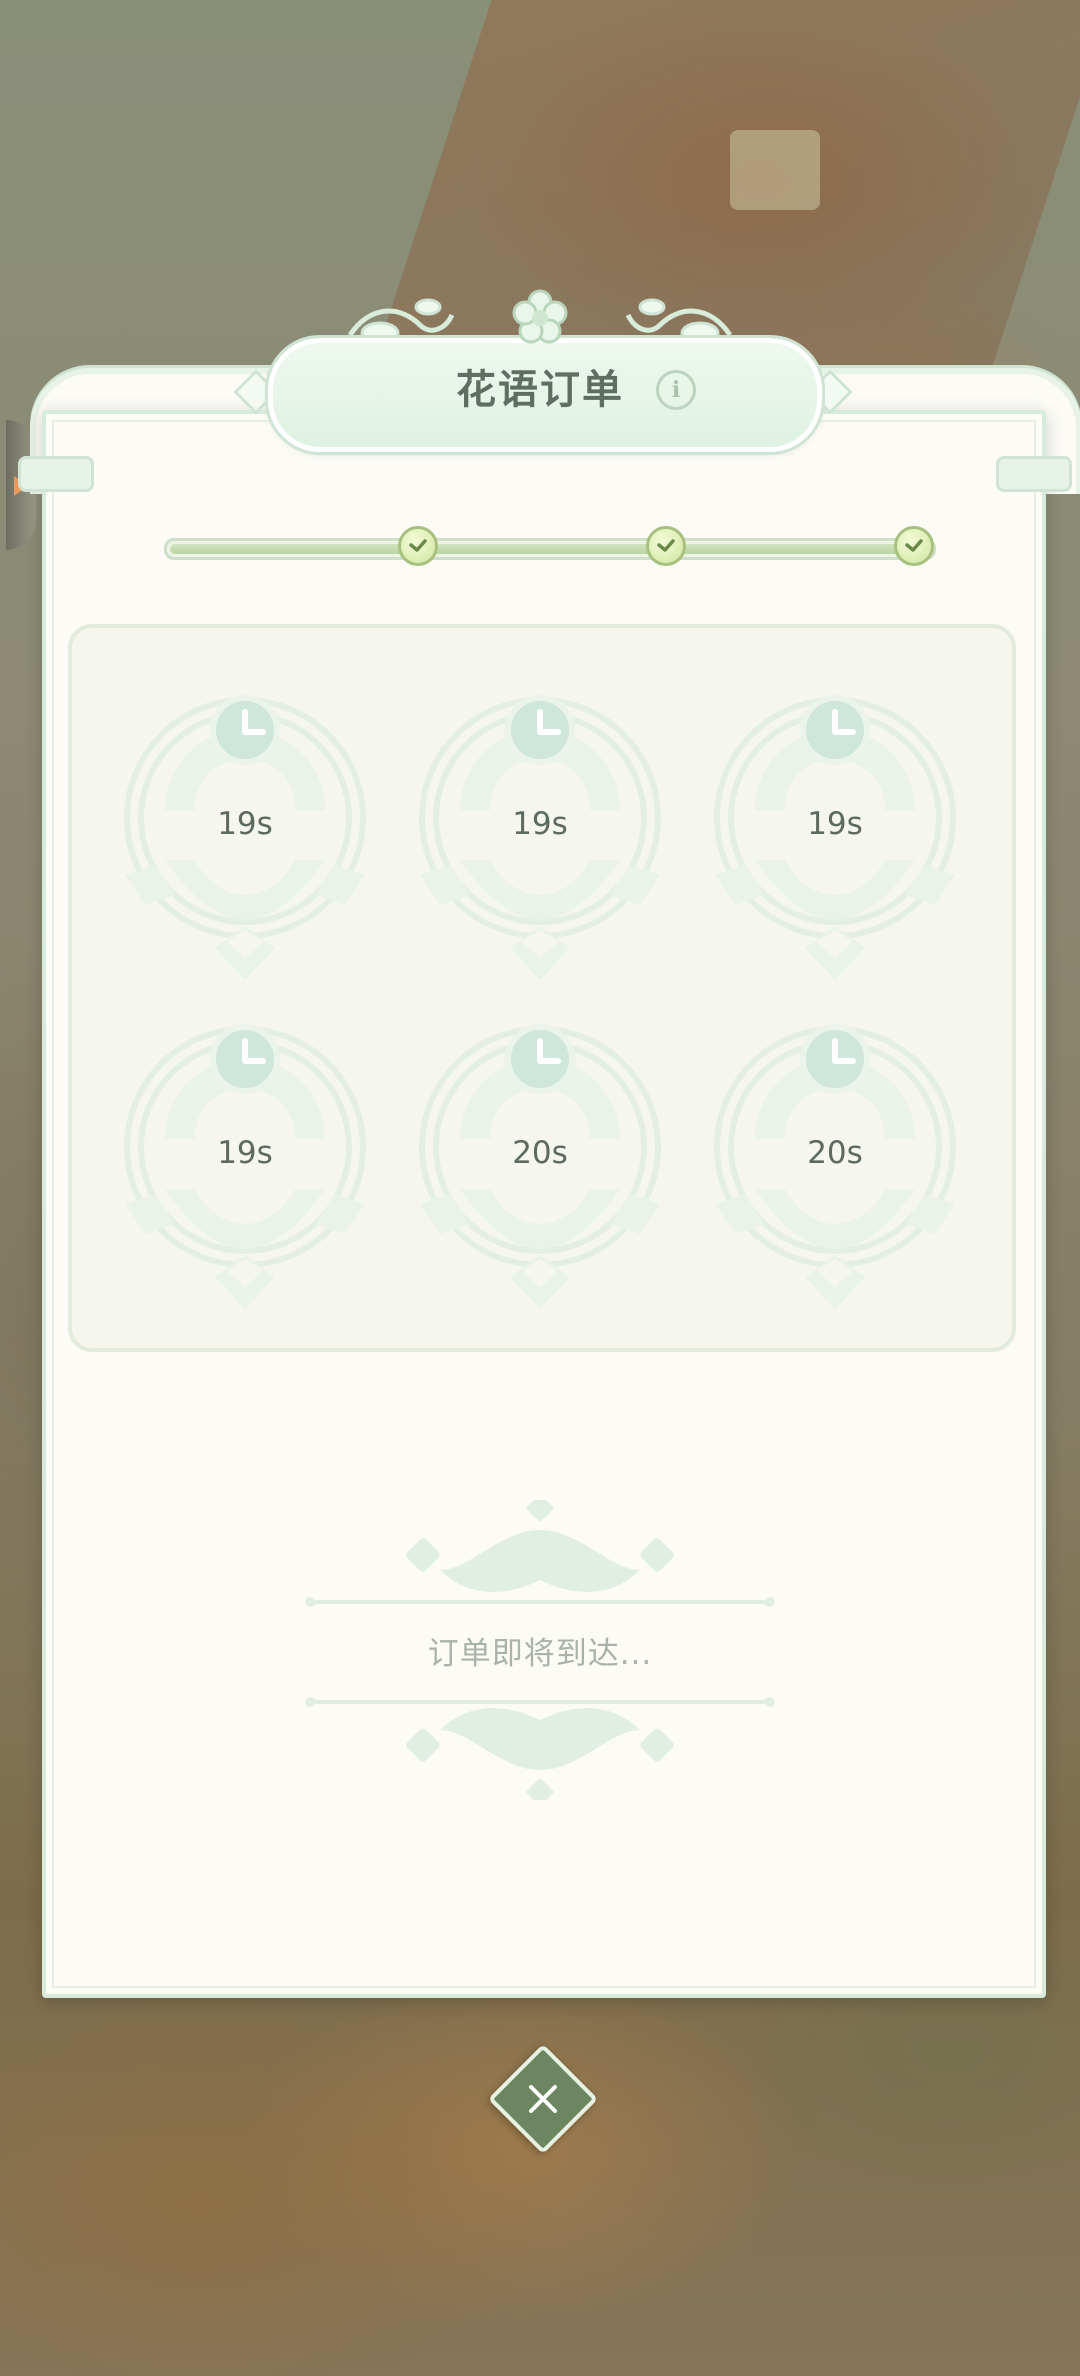 Image resolution: width=1080 pixels, height=2376 pixels. What do you see at coordinates (540, 316) in the screenshot?
I see `flower-icon` at bounding box center [540, 316].